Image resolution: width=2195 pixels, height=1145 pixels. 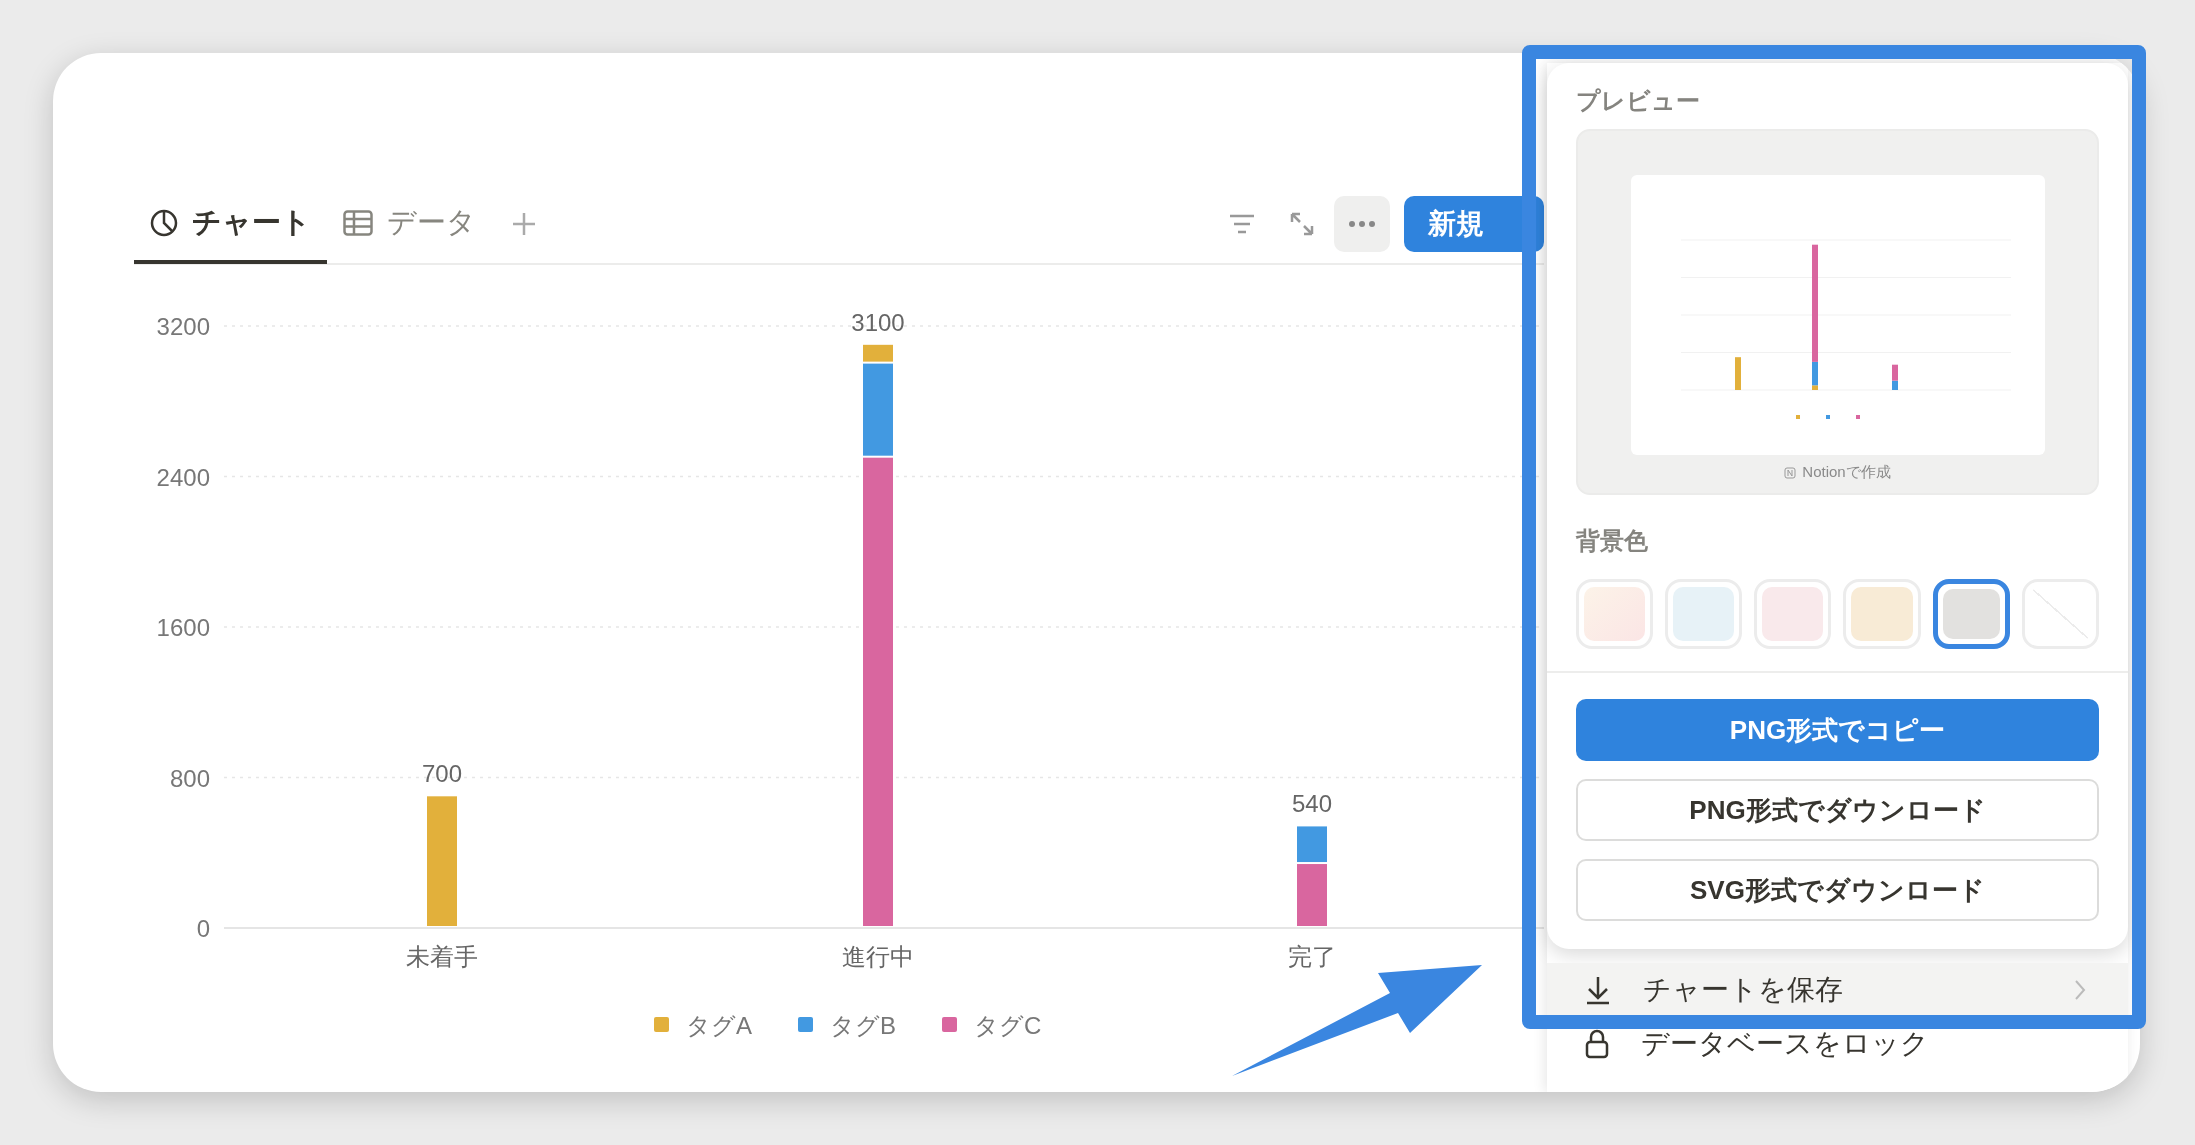 I want to click on color-swatch, so click(x=1971, y=614).